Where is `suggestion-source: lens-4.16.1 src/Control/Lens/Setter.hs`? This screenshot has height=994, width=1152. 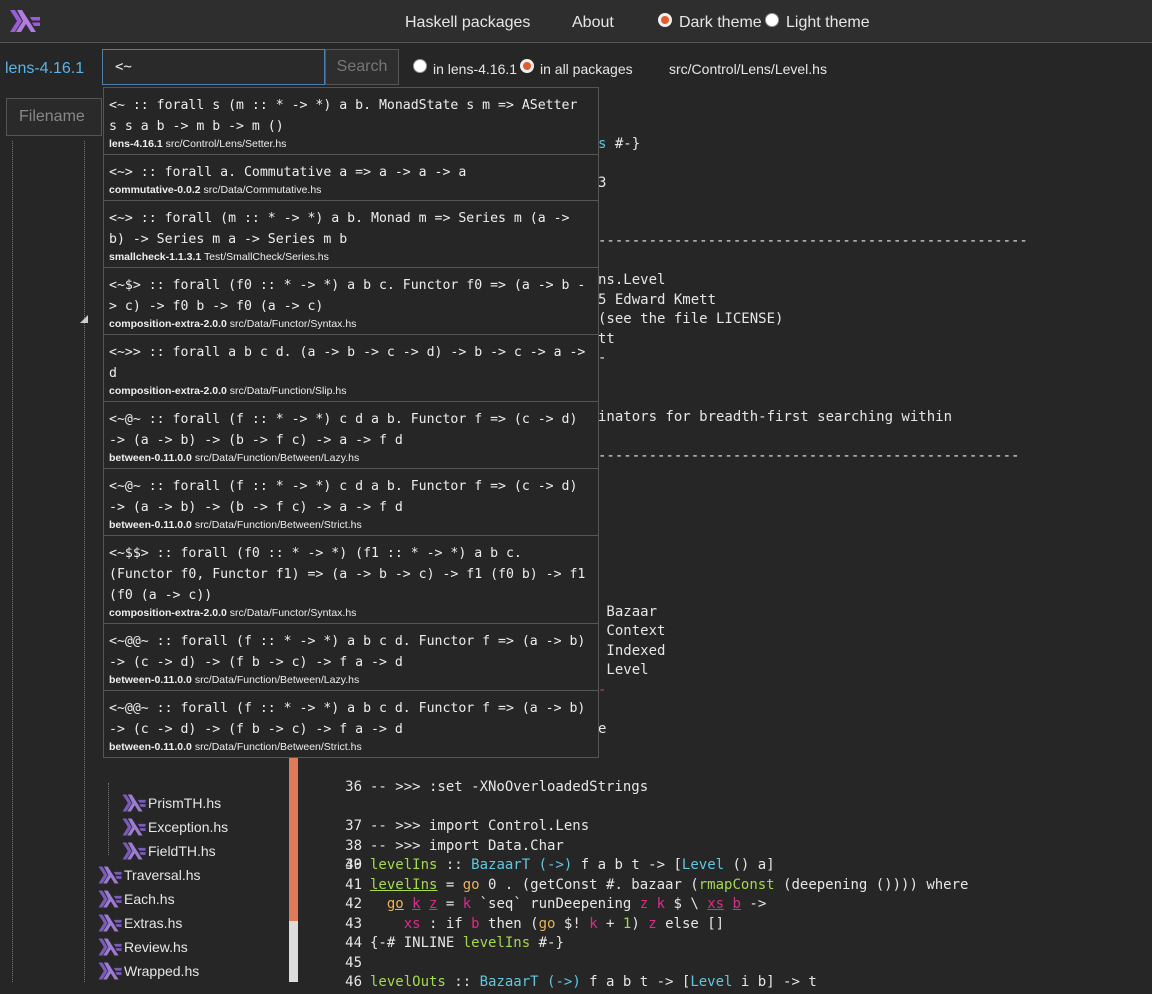 suggestion-source: lens-4.16.1 src/Control/Lens/Setter.hs is located at coordinates (198, 144).